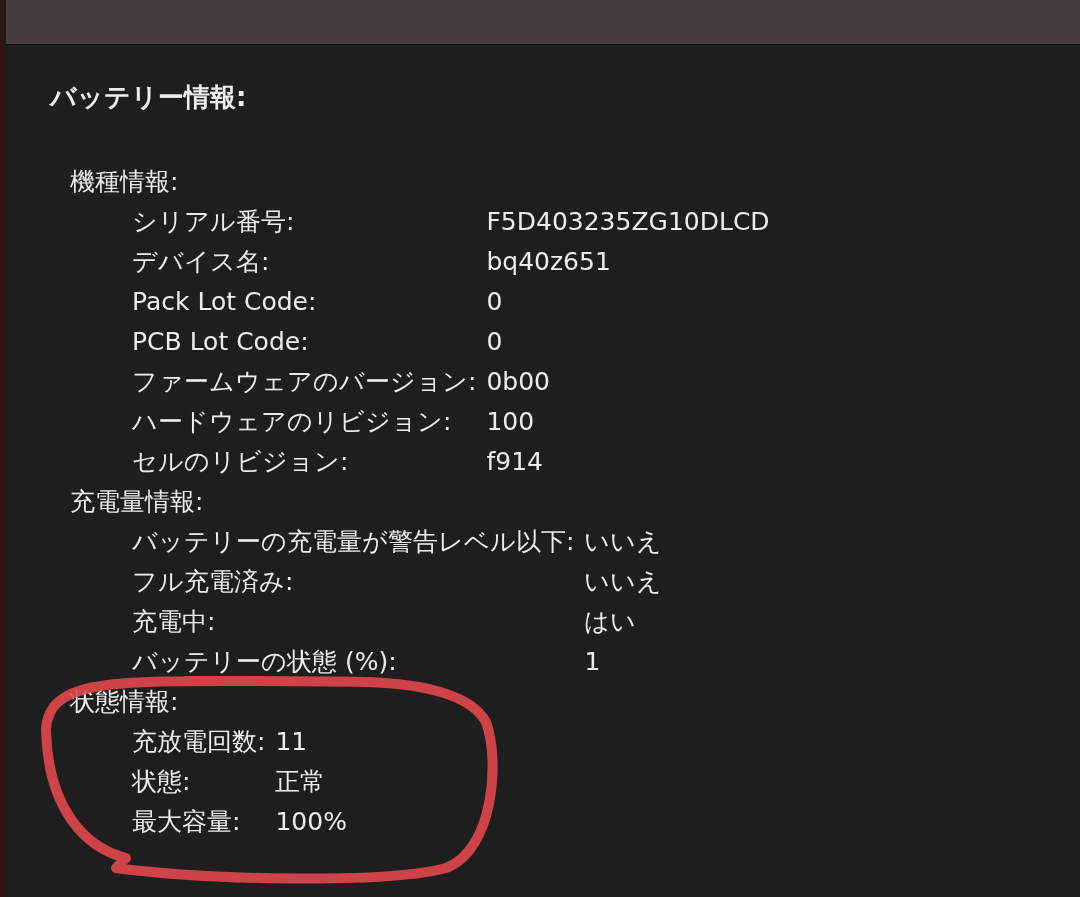 The width and height of the screenshot is (1080, 897). Describe the element at coordinates (187, 822) in the screenshot. I see `field-label: 最大容量:` at that location.